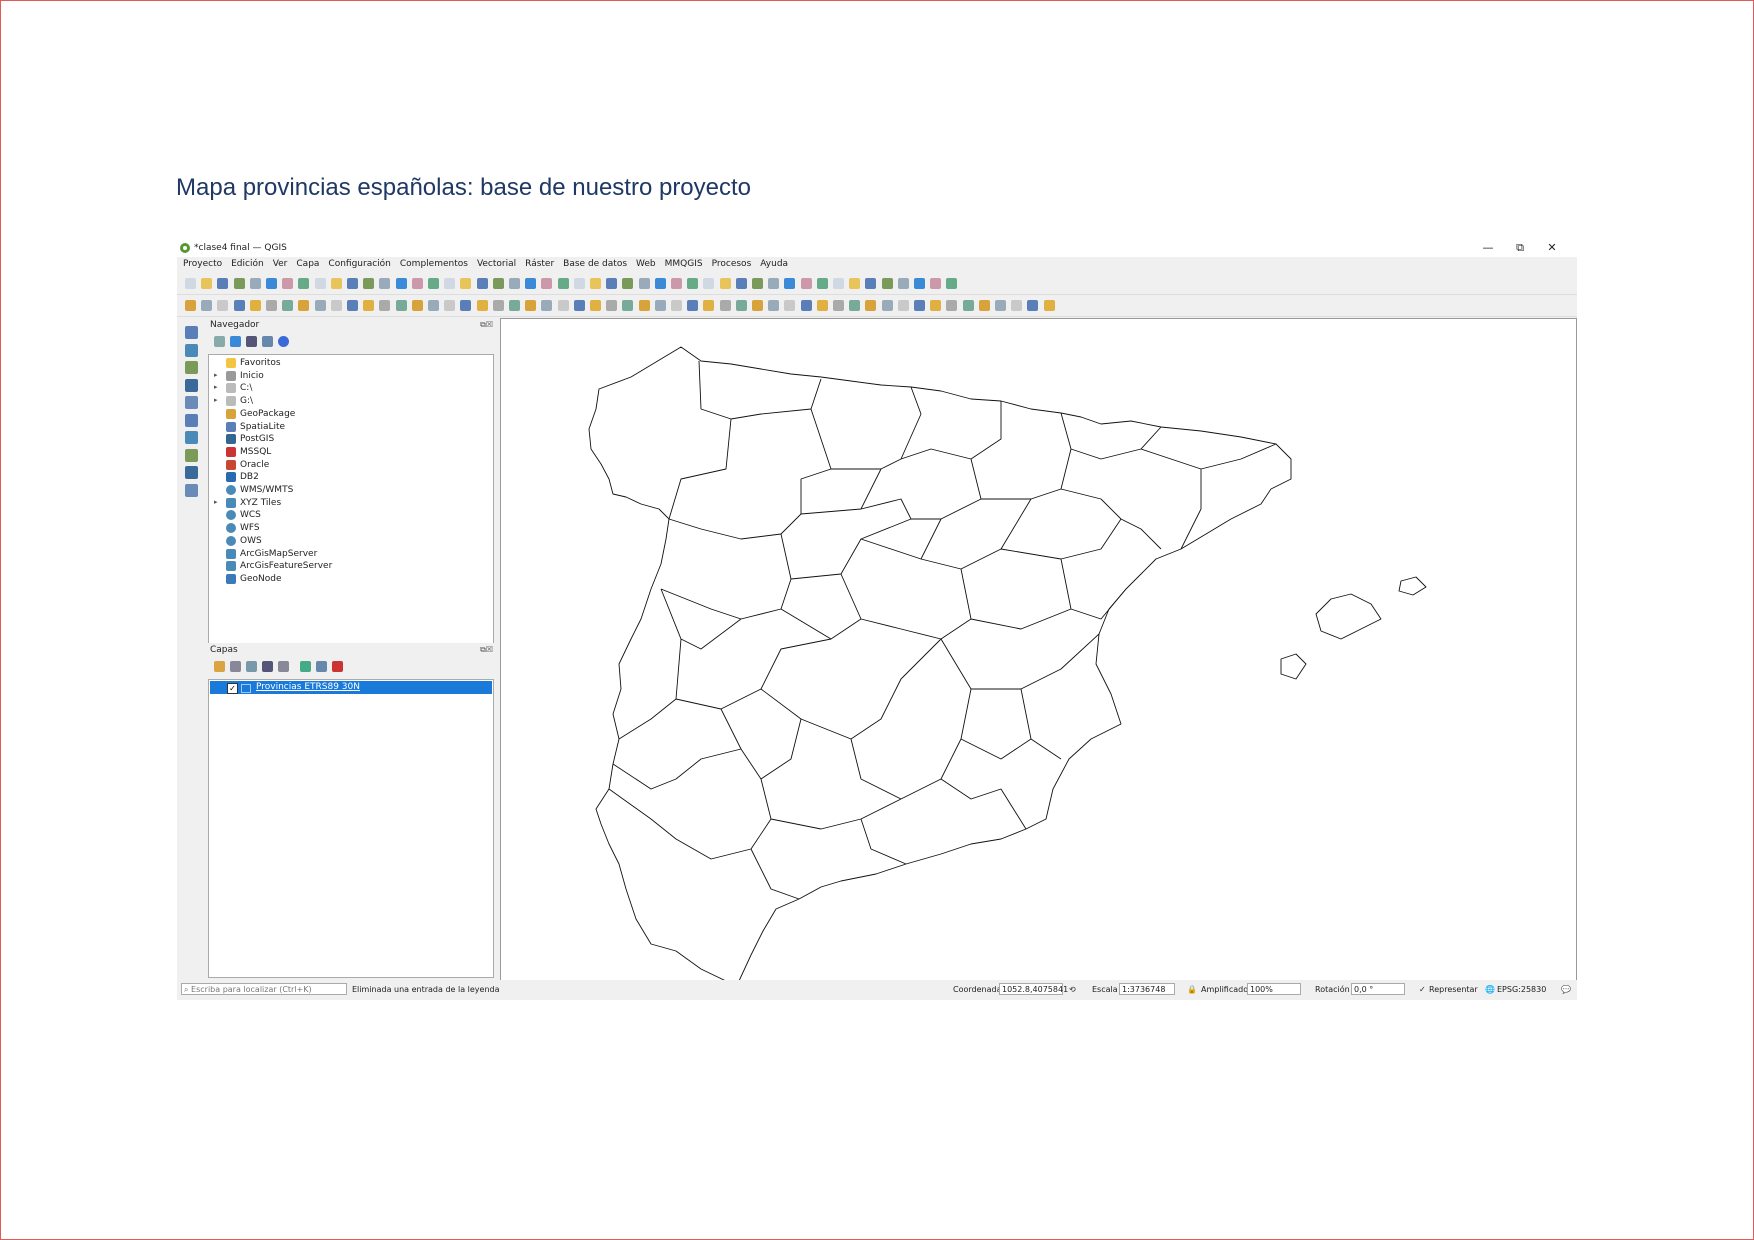  What do you see at coordinates (280, 264) in the screenshot?
I see `menu-ver: Ver` at bounding box center [280, 264].